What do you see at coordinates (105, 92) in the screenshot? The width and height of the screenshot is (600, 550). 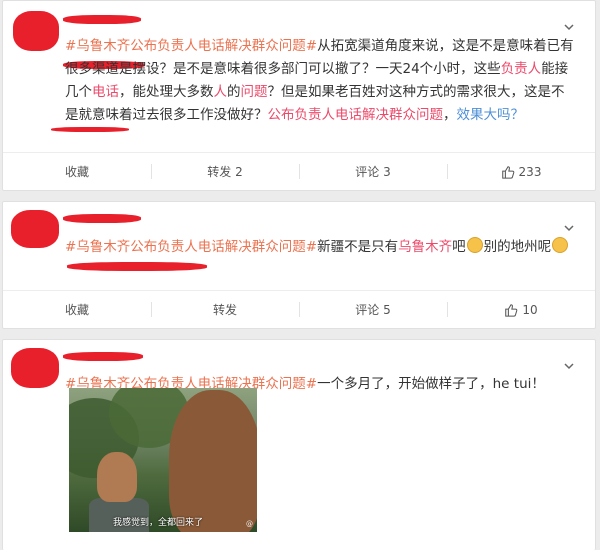 I see `keyword-highlight: 电话` at bounding box center [105, 92].